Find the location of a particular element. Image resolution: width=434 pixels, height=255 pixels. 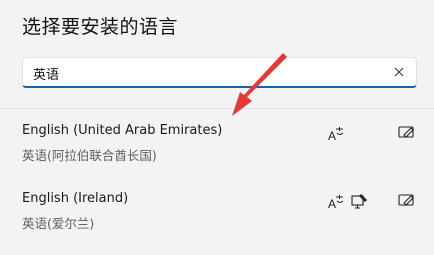

language-name: English (United Arab Emirates) is located at coordinates (122, 130).